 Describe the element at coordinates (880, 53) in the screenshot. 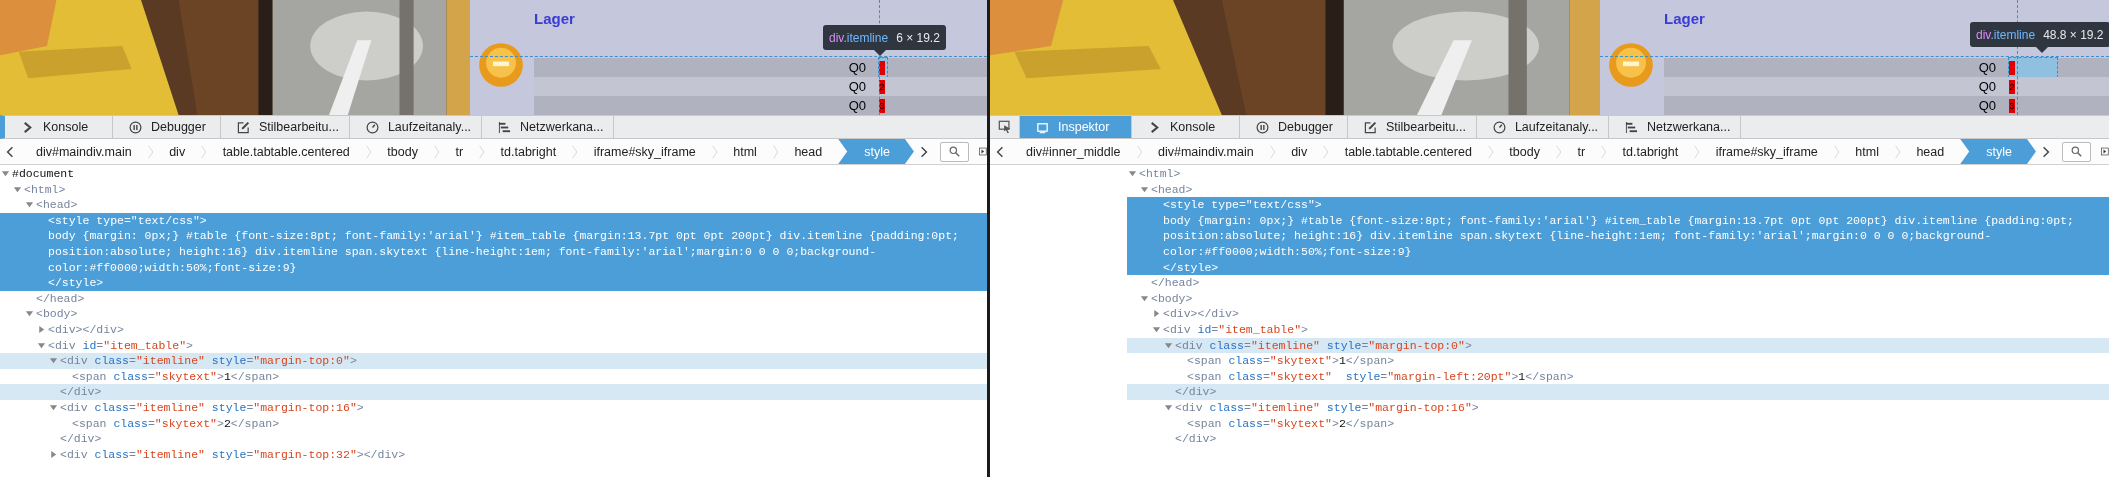

I see `tooltip-arrow` at that location.